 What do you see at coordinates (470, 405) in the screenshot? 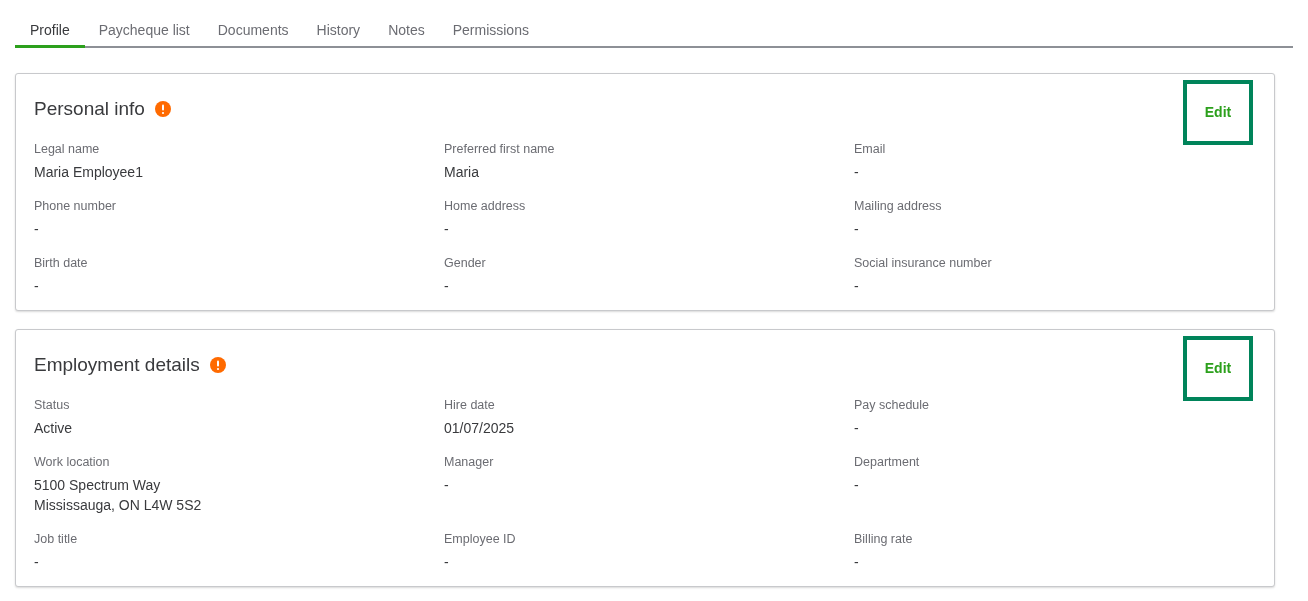
I see `field-label: Hire date` at bounding box center [470, 405].